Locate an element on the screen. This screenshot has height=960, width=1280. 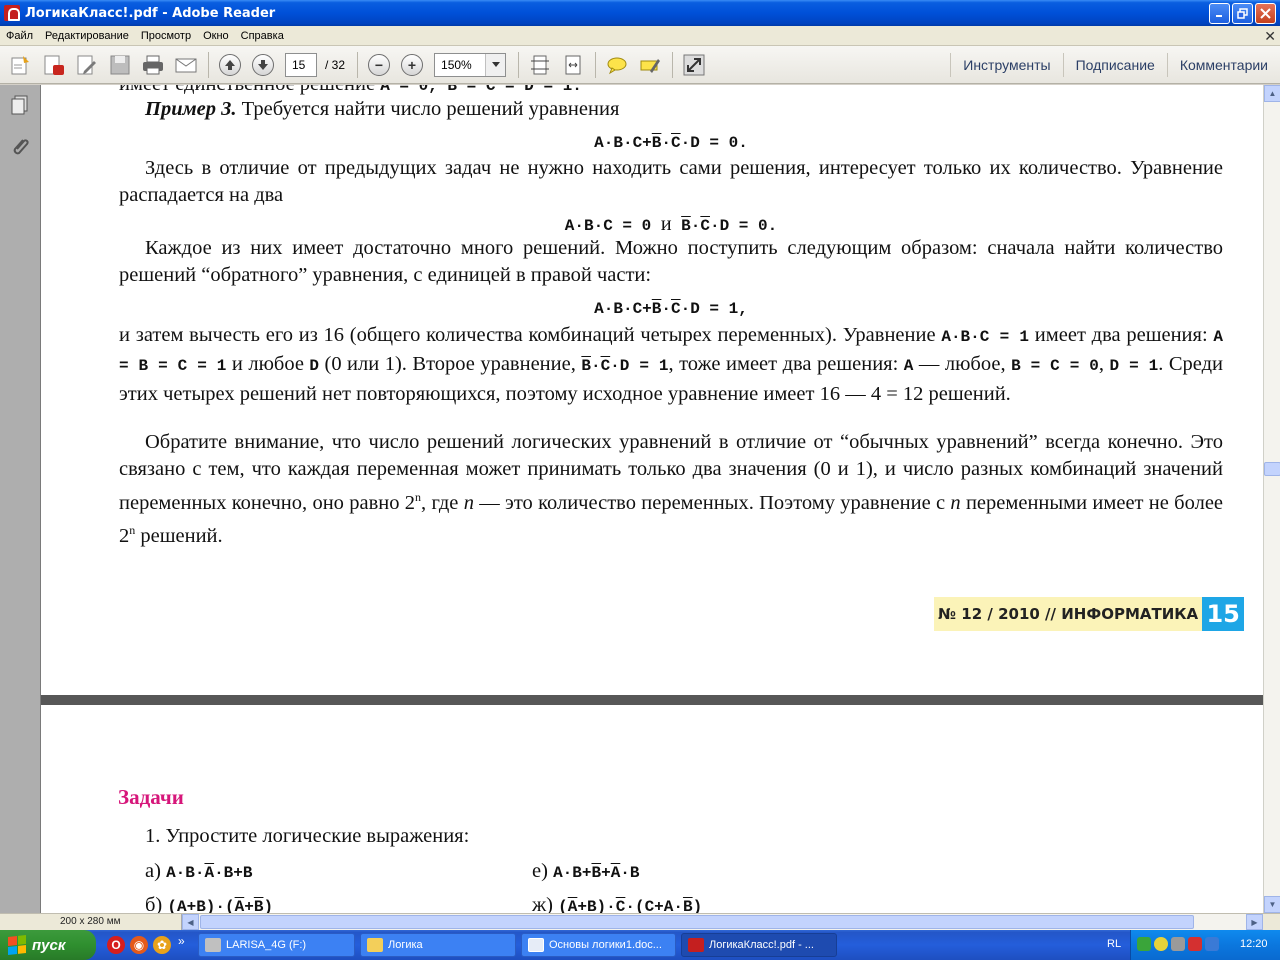
scroll-up-button: ▲ is located at coordinates (1272, 93).